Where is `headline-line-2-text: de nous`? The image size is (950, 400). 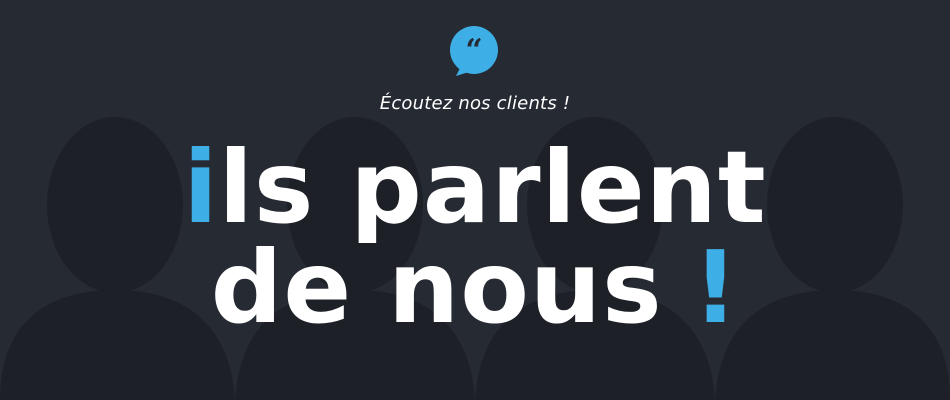 headline-line-2-text: de nous is located at coordinates (436, 287).